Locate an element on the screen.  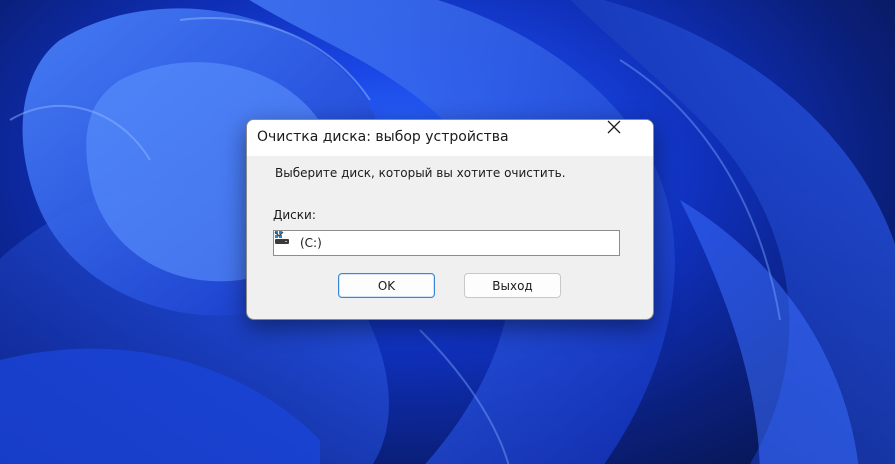
close-button is located at coordinates (630, 138).